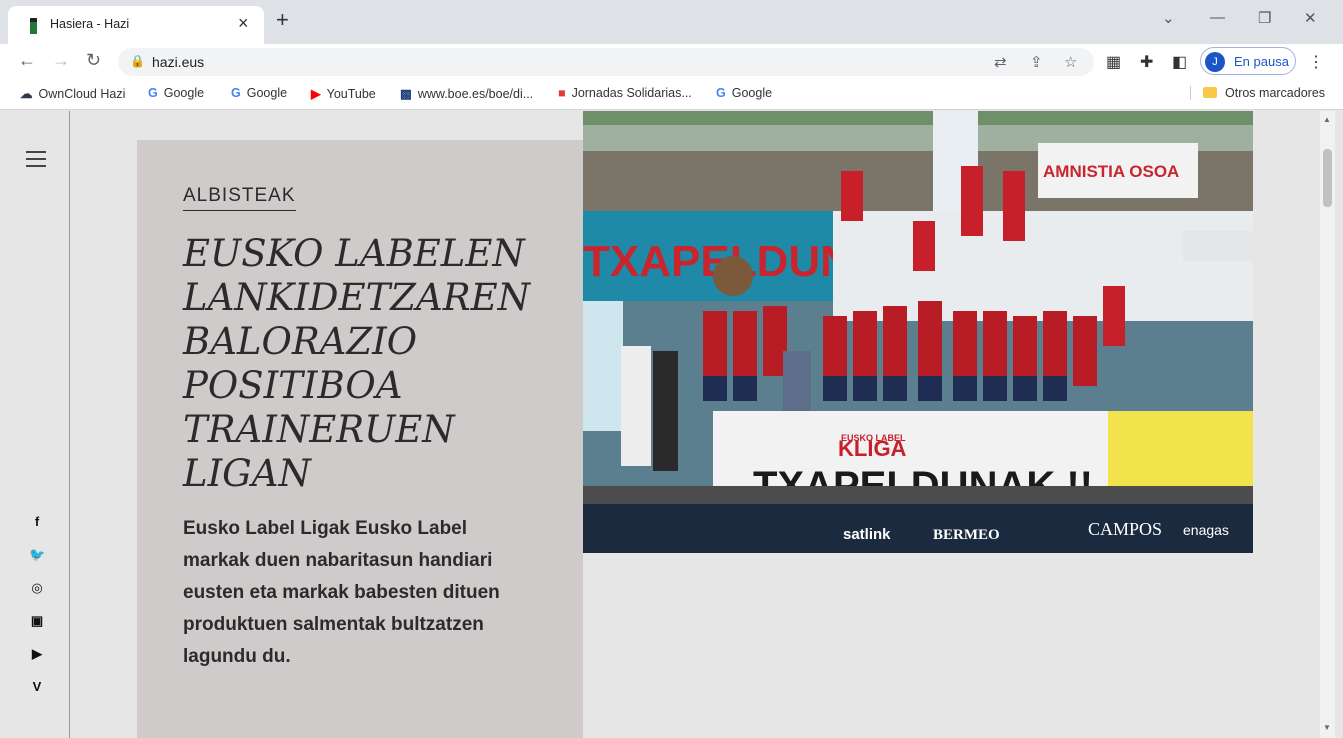  Describe the element at coordinates (1111, 171) in the screenshot. I see `svg-text: AMNISTIA OSOA` at that location.